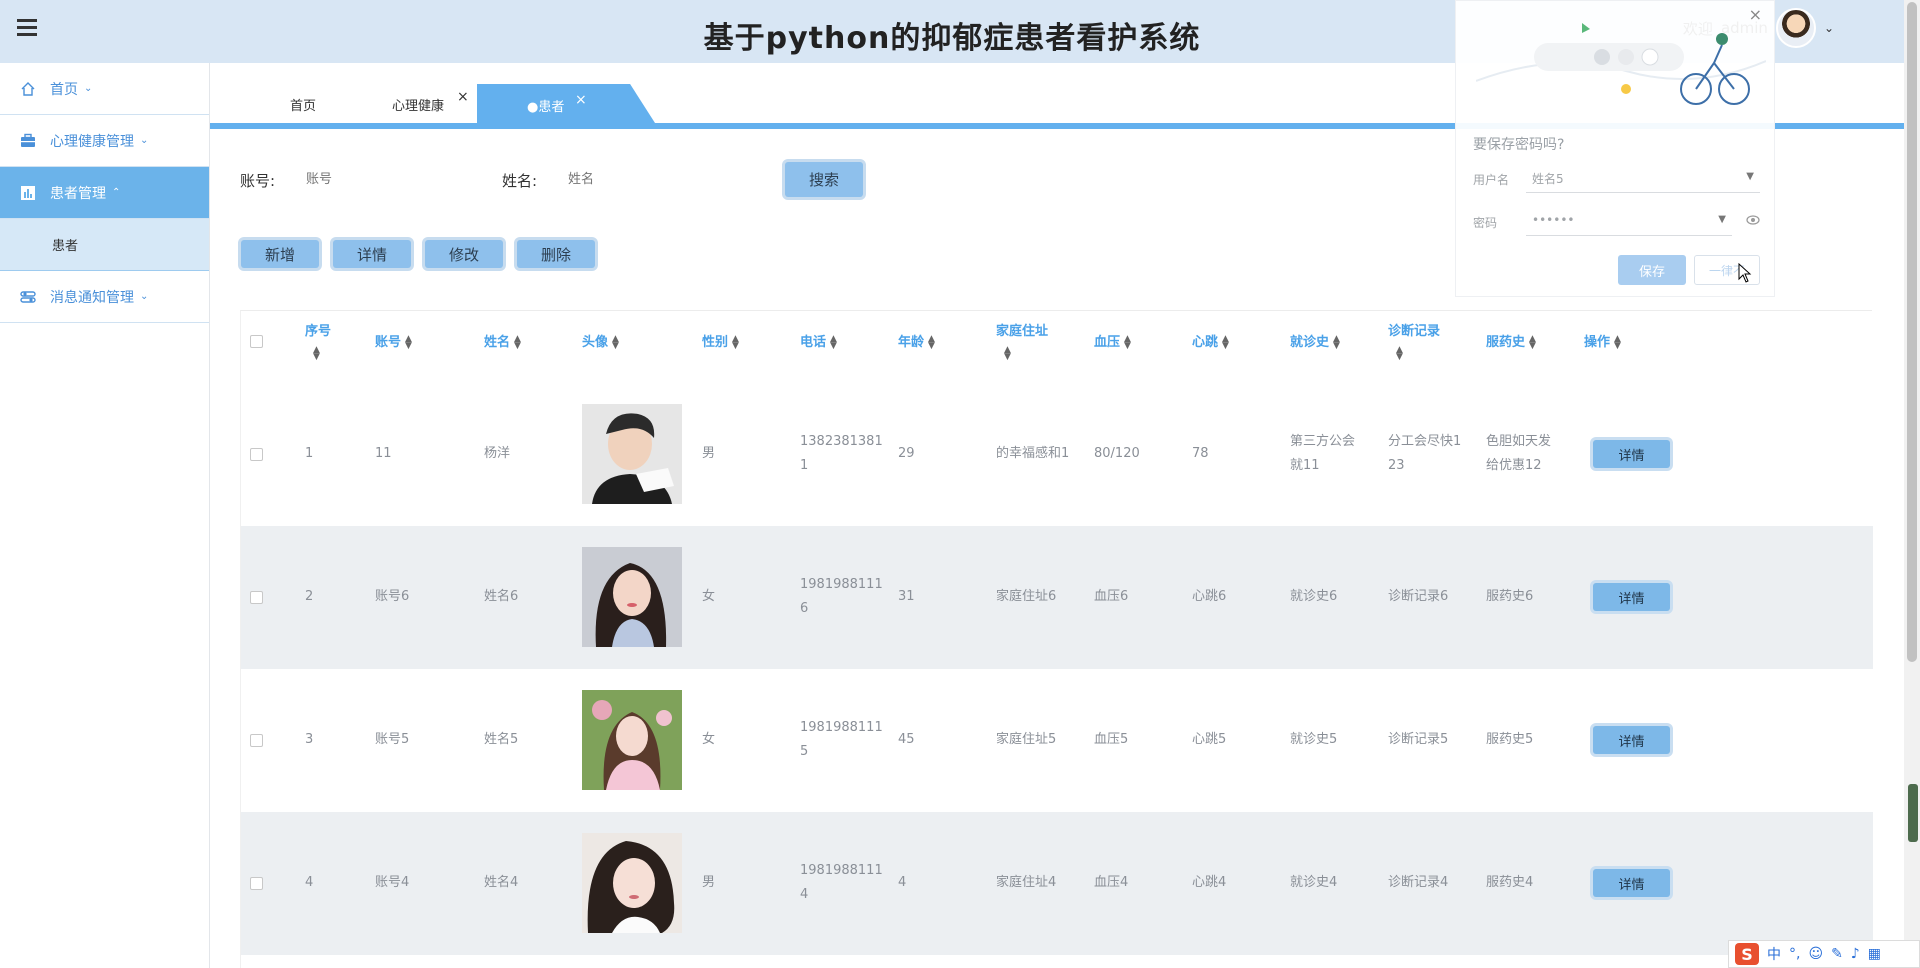 The height and width of the screenshot is (968, 1920). I want to click on column-header-gender: 性别 ▲ ▼, so click(720, 343).